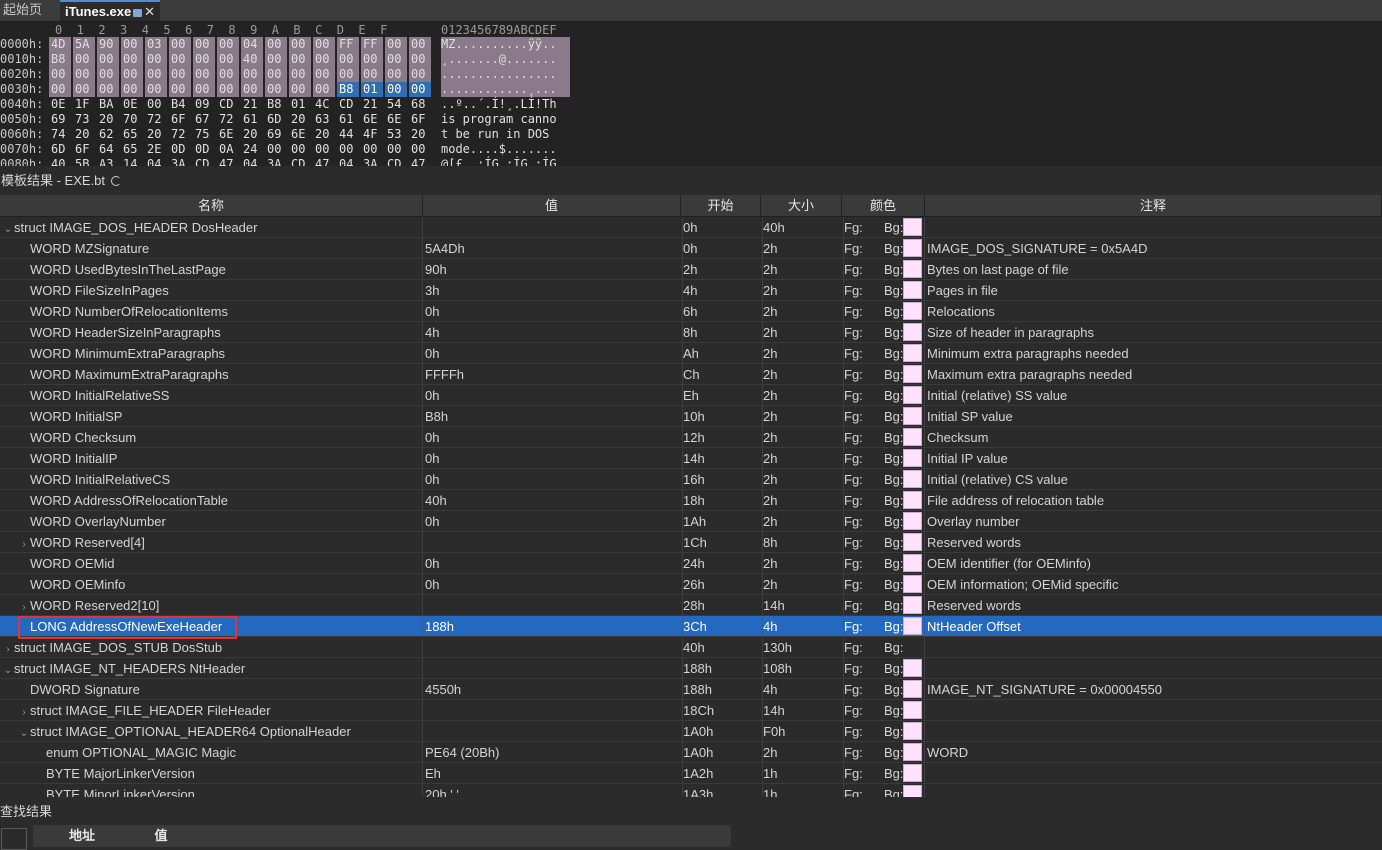 Image resolution: width=1382 pixels, height=850 pixels. What do you see at coordinates (204, 104) in the screenshot?
I see `hex-byte: 09` at bounding box center [204, 104].